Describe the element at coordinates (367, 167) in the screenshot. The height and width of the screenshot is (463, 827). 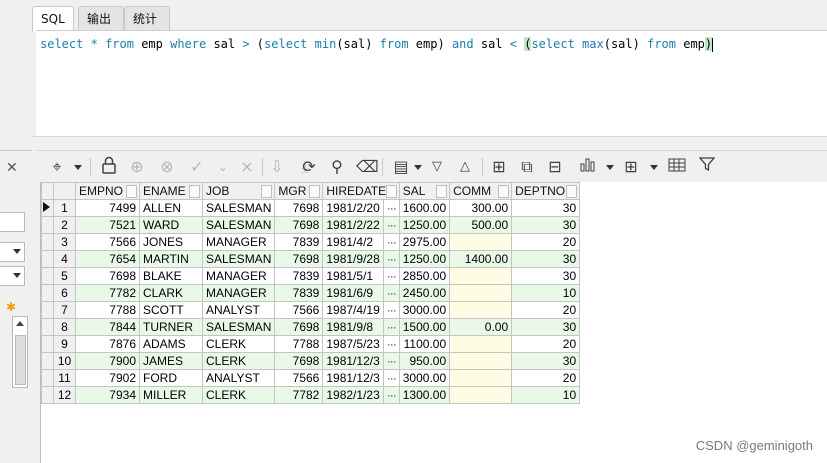
I see `clear-icon: ⌫` at that location.